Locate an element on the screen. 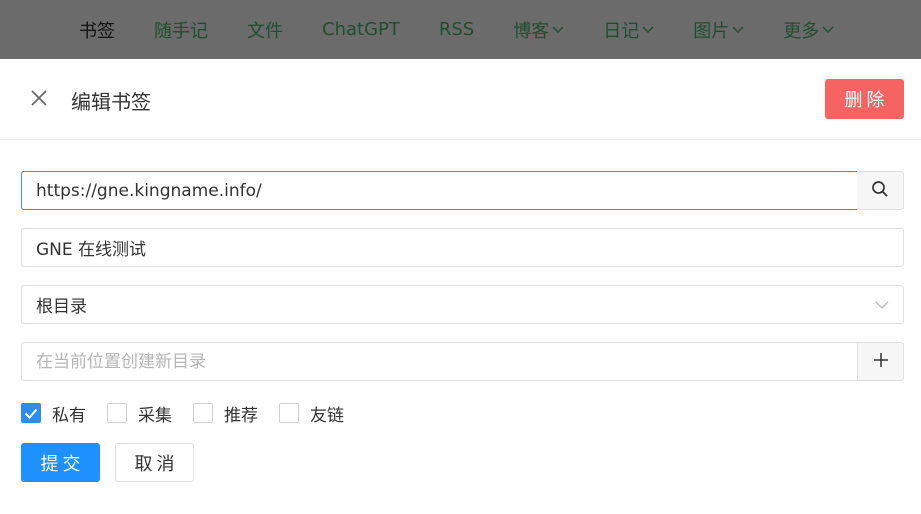 This screenshot has width=921, height=514. title-input is located at coordinates (462, 247).